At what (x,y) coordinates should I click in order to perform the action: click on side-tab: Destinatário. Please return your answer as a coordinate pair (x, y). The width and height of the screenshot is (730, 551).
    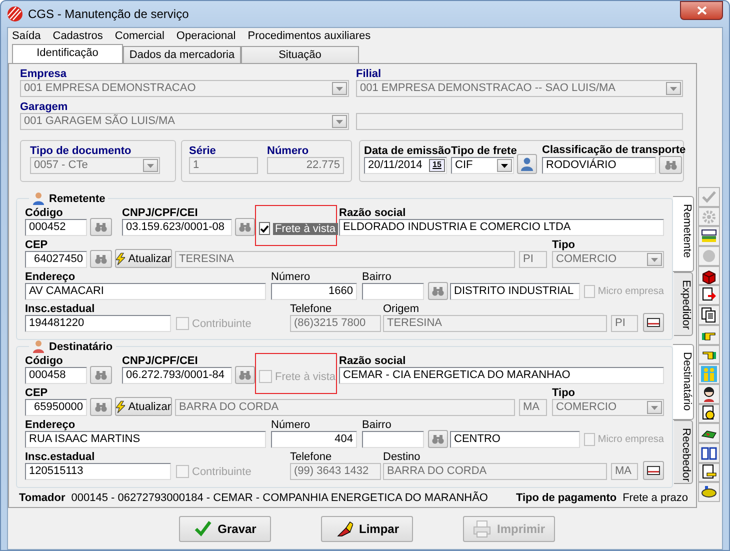
    Looking at the image, I should click on (683, 382).